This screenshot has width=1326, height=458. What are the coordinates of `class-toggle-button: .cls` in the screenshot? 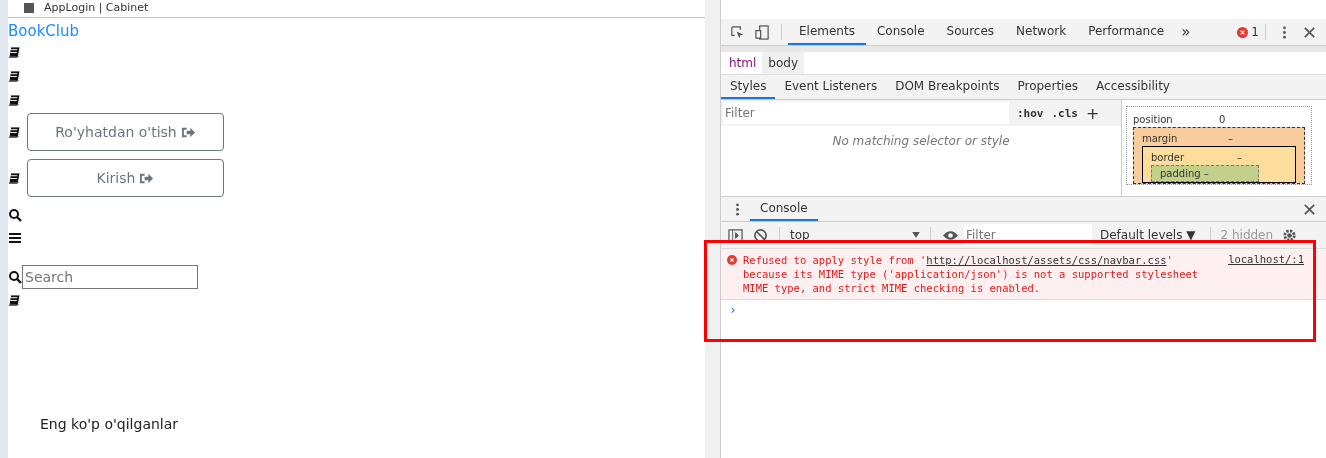 It's located at (1064, 113).